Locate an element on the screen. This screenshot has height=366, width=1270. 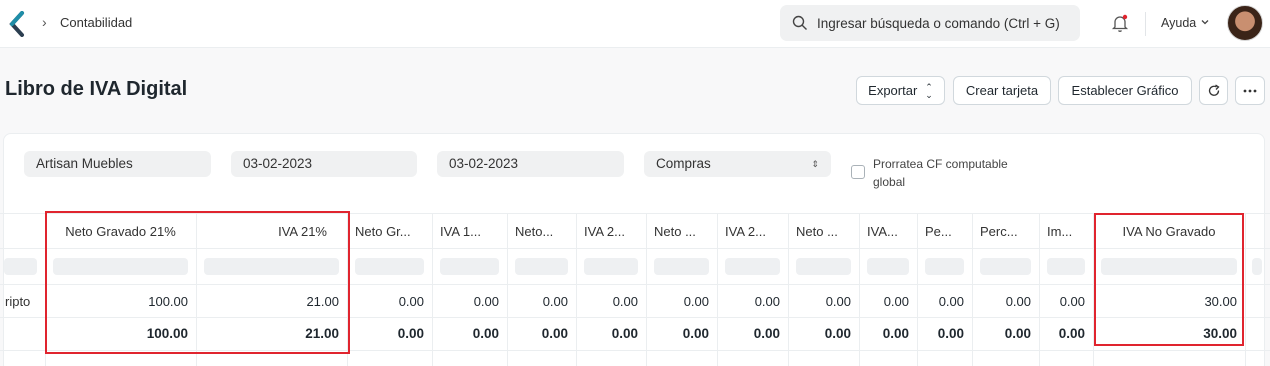
set-chart-button: Establecer Gráfico is located at coordinates (1125, 90).